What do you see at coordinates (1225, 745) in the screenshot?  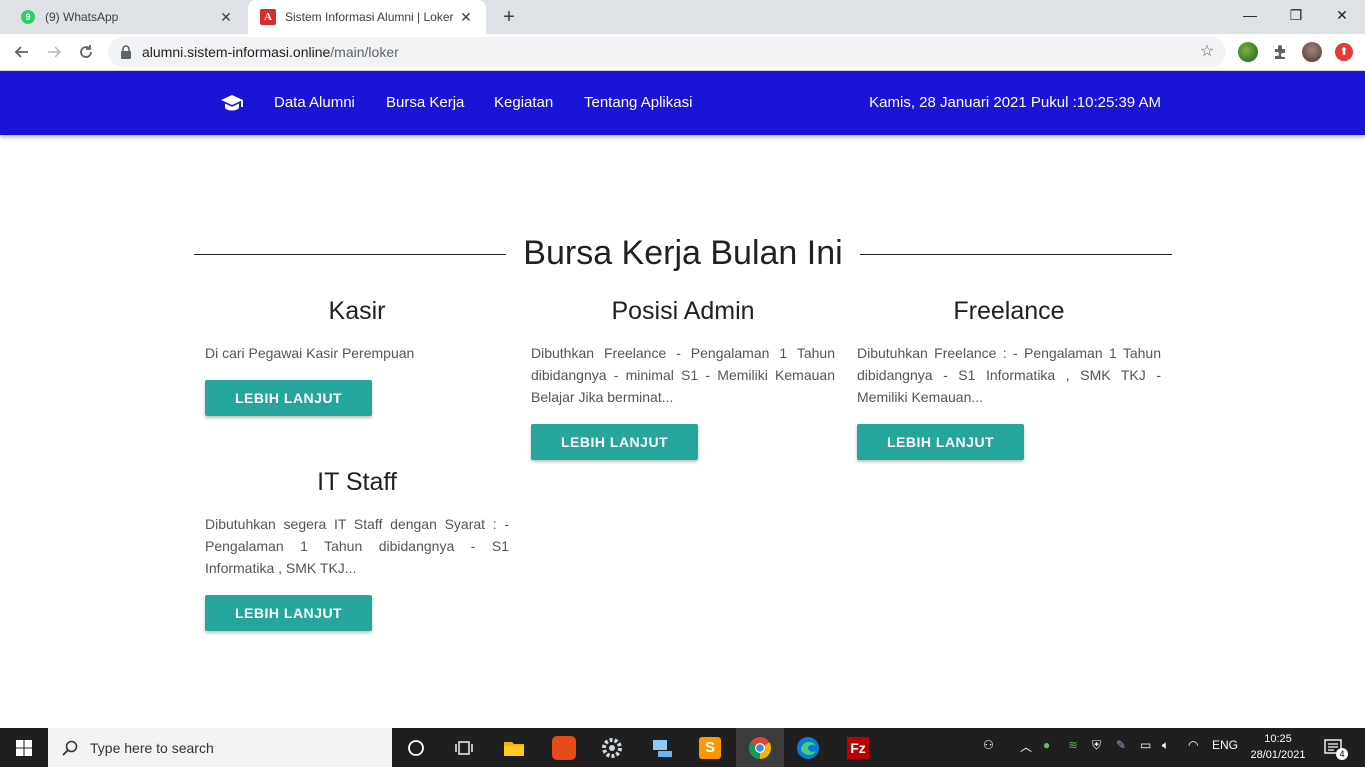 I see `language-indicator: ENG` at bounding box center [1225, 745].